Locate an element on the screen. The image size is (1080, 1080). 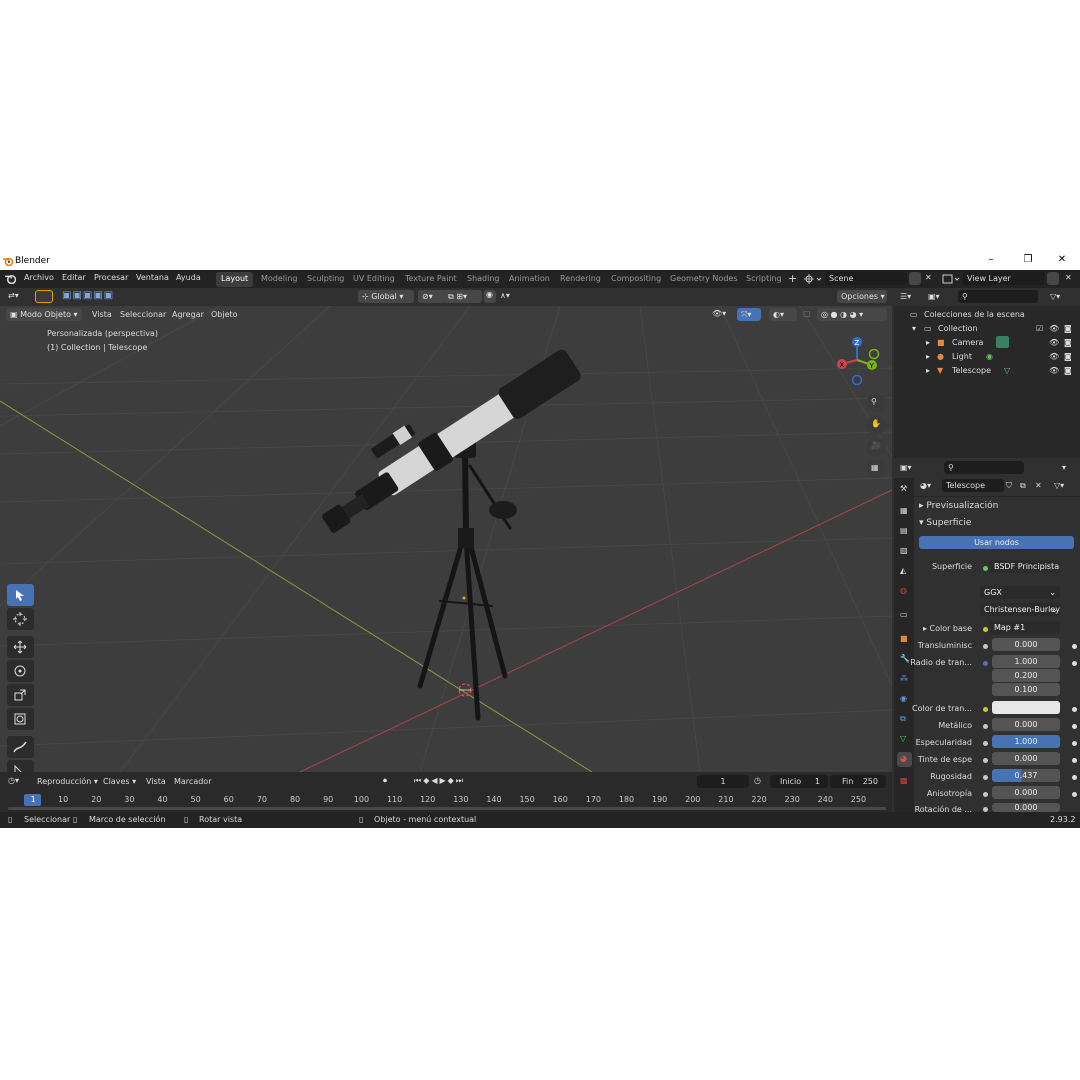
menu-marcador: Marcador is located at coordinates (192, 781).